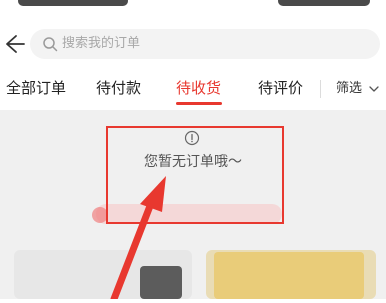 The image size is (386, 303). I want to click on red-arrow-annotation-icon, so click(145, 239).